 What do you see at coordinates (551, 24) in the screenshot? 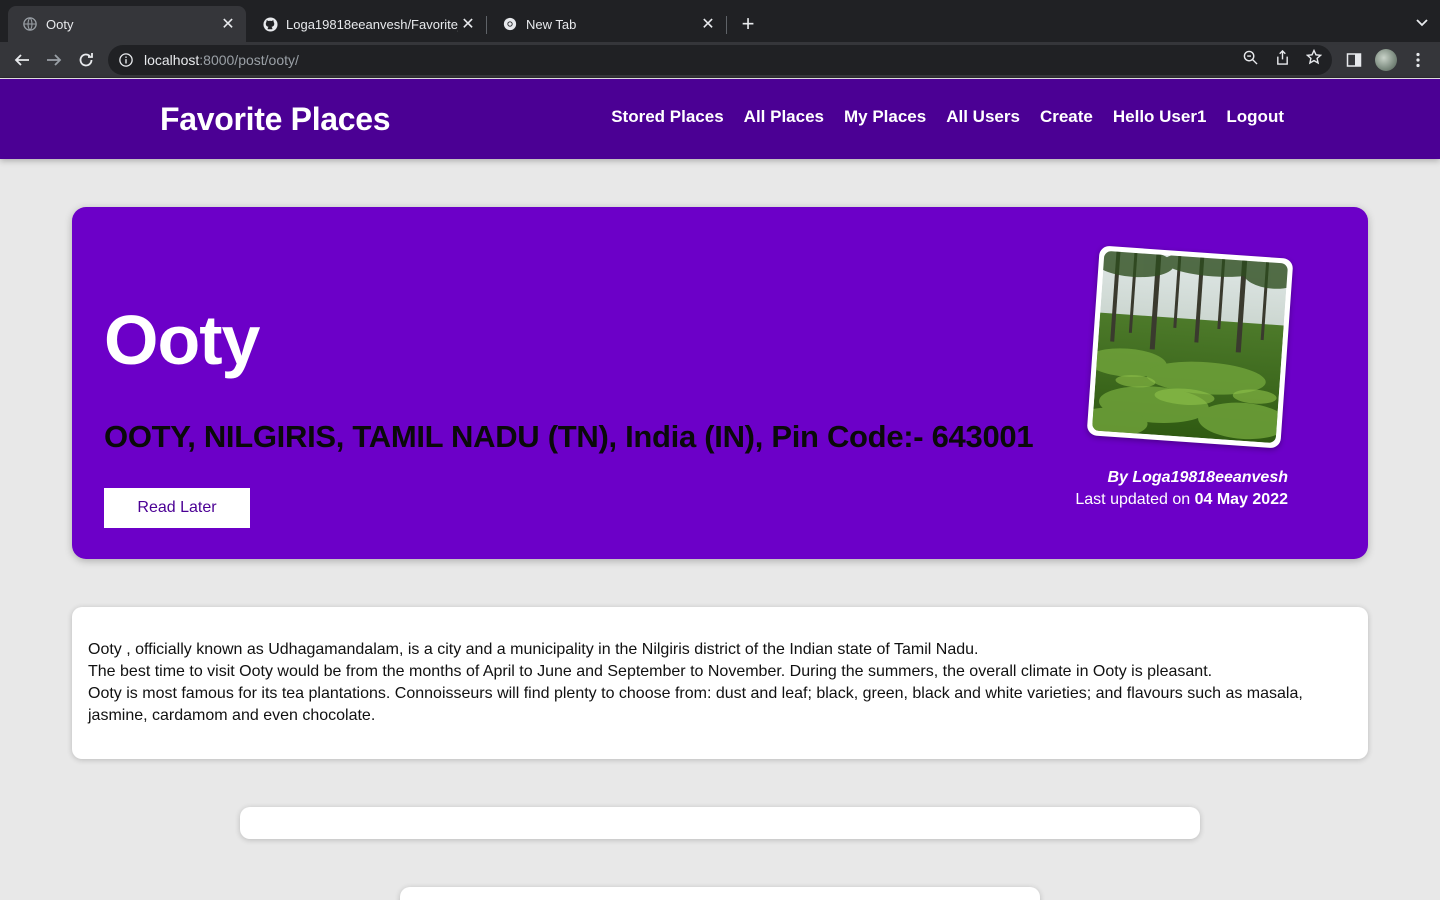
I see `tab-title: New Tab` at bounding box center [551, 24].